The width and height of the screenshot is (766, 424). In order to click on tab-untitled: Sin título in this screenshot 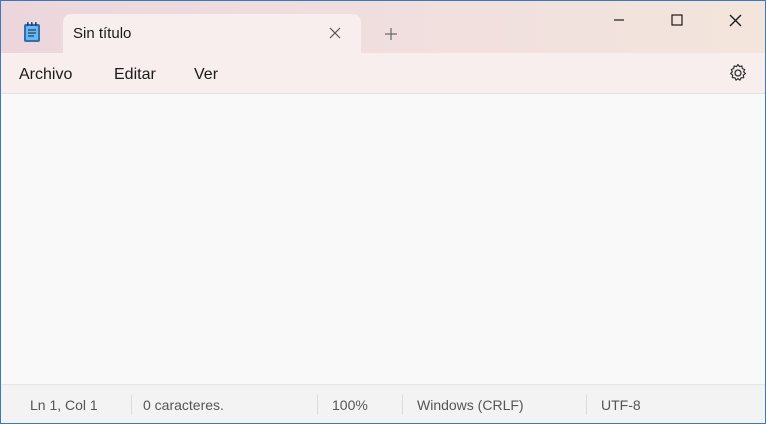, I will do `click(212, 33)`.